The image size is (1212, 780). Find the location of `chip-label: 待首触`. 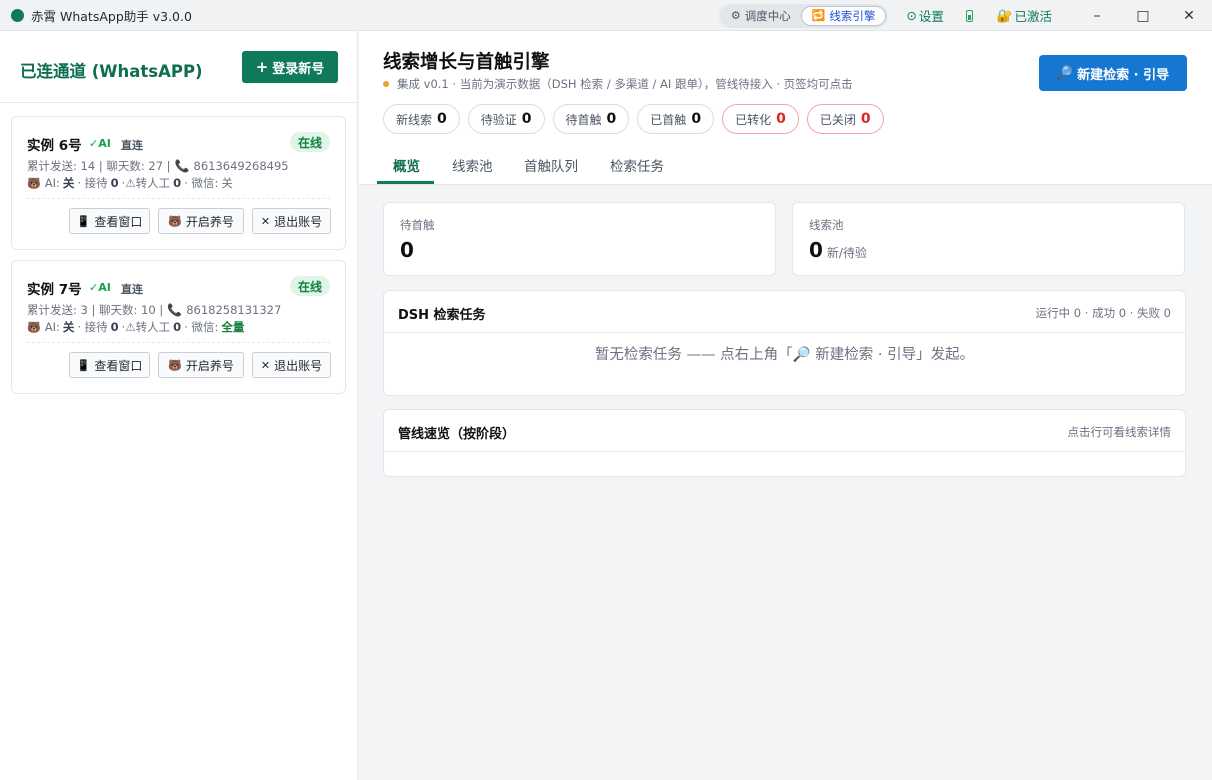

chip-label: 待首触 is located at coordinates (583, 119).